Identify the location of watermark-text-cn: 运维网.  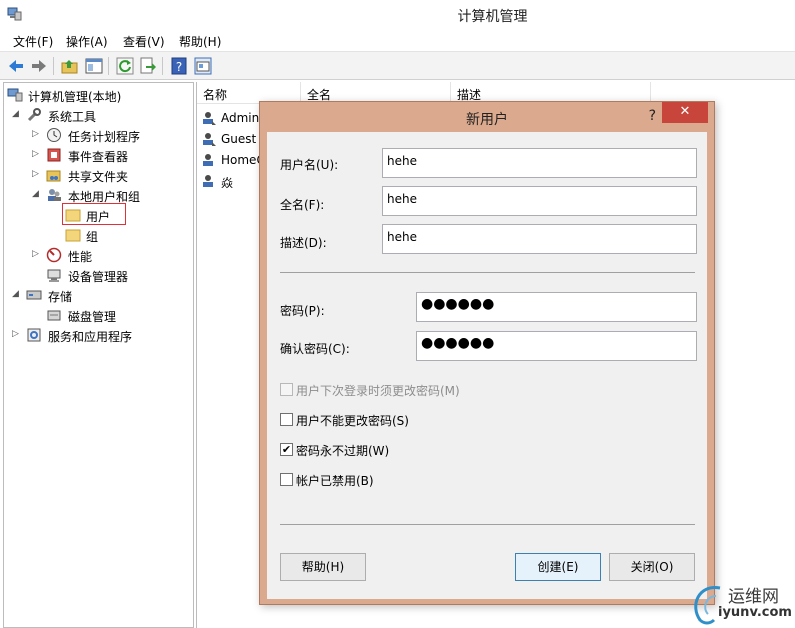
(753, 597).